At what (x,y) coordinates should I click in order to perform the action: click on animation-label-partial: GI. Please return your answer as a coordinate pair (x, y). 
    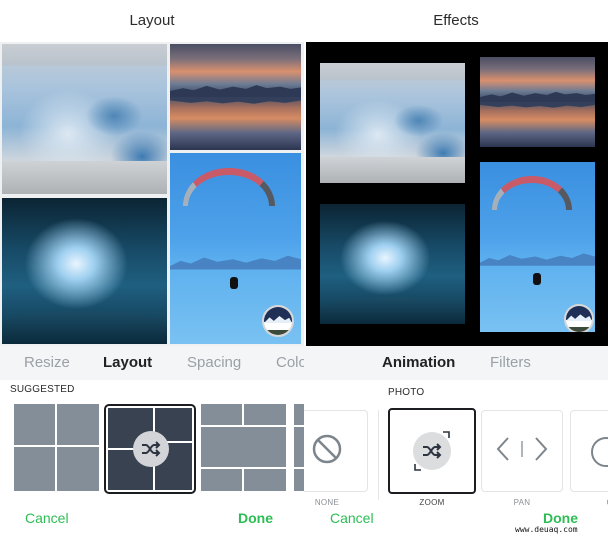
    Looking at the image, I should click on (589, 502).